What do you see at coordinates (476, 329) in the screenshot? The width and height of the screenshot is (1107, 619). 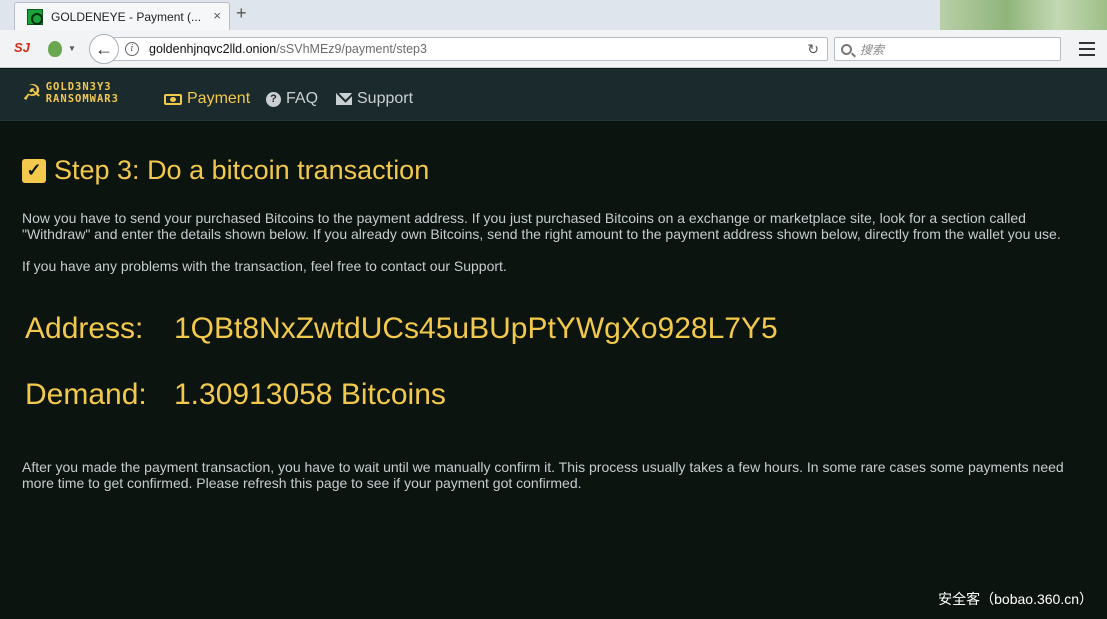 I see `bitcoin-address: 1QBt8NxZwtdUCs45uBUpPtYWgXo928L7Y5` at bounding box center [476, 329].